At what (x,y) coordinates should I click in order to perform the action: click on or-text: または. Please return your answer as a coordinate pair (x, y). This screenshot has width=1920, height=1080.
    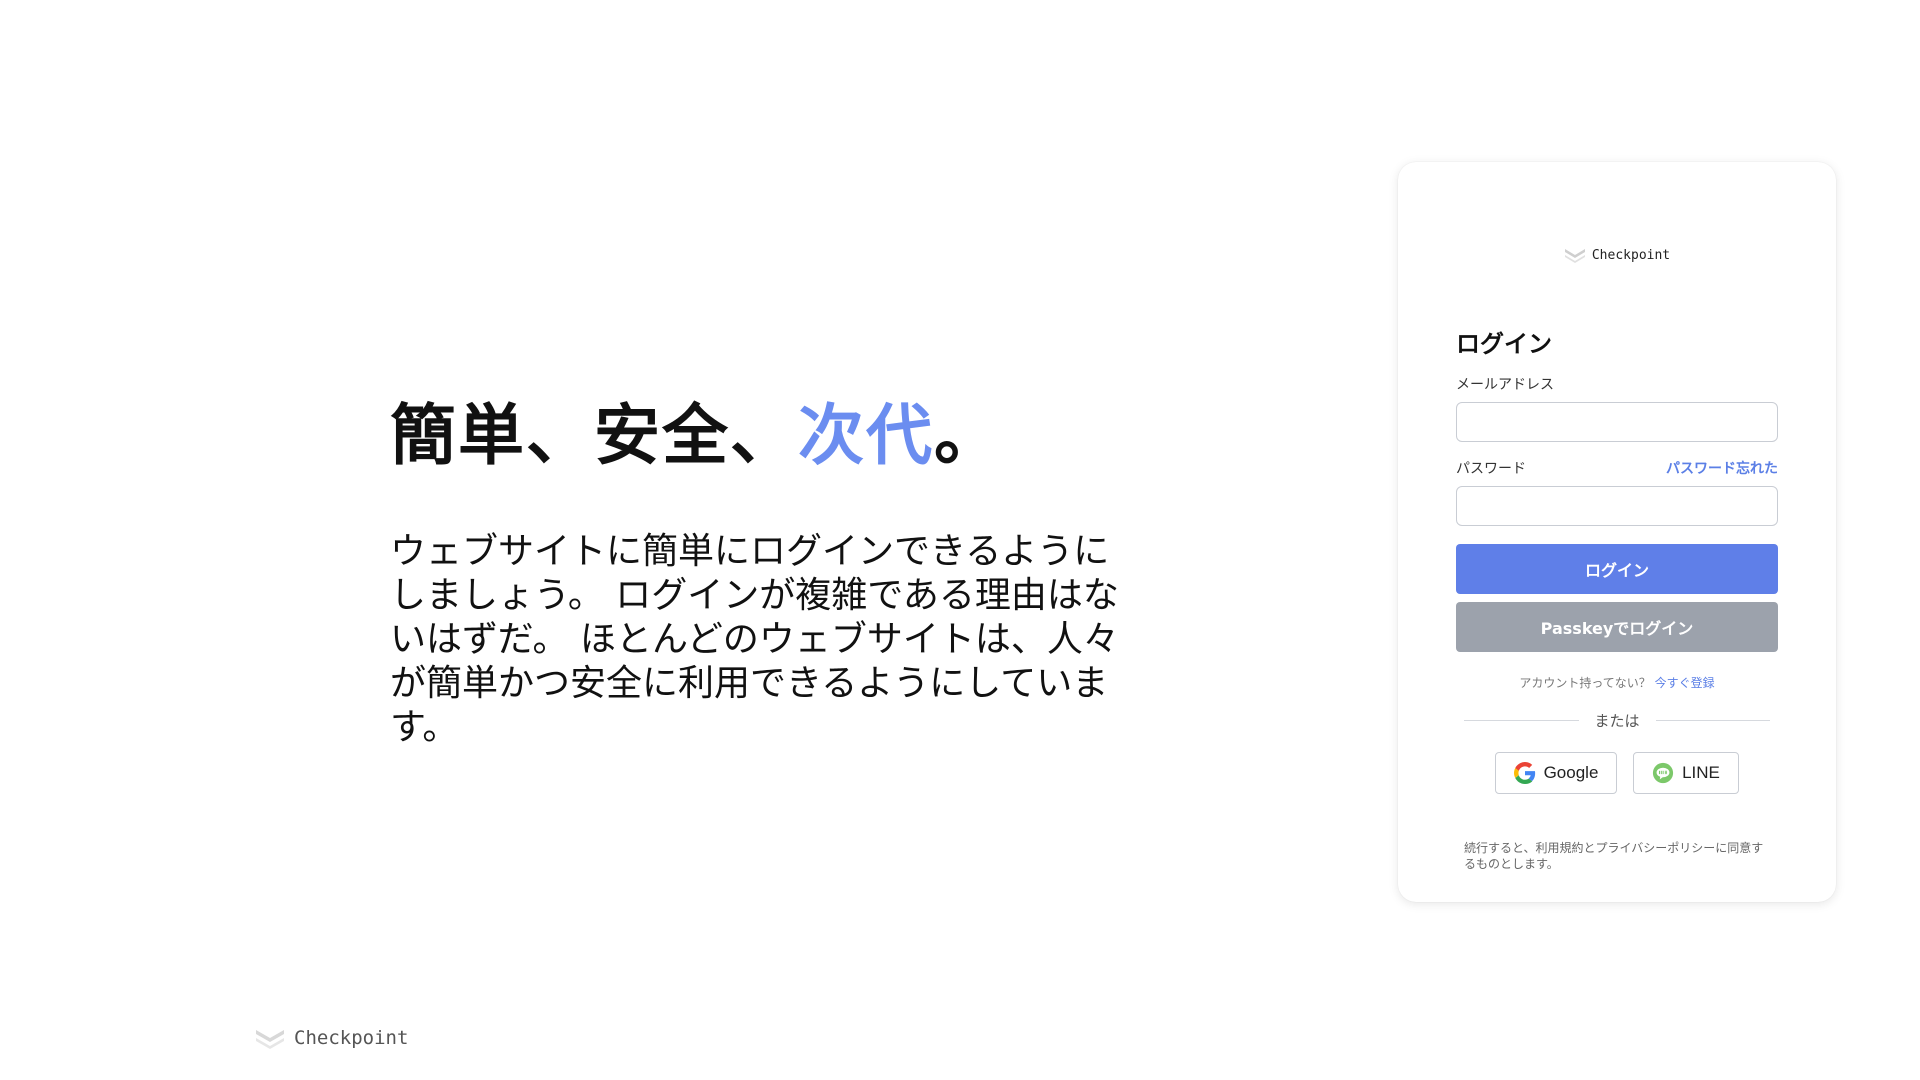
    Looking at the image, I should click on (1617, 721).